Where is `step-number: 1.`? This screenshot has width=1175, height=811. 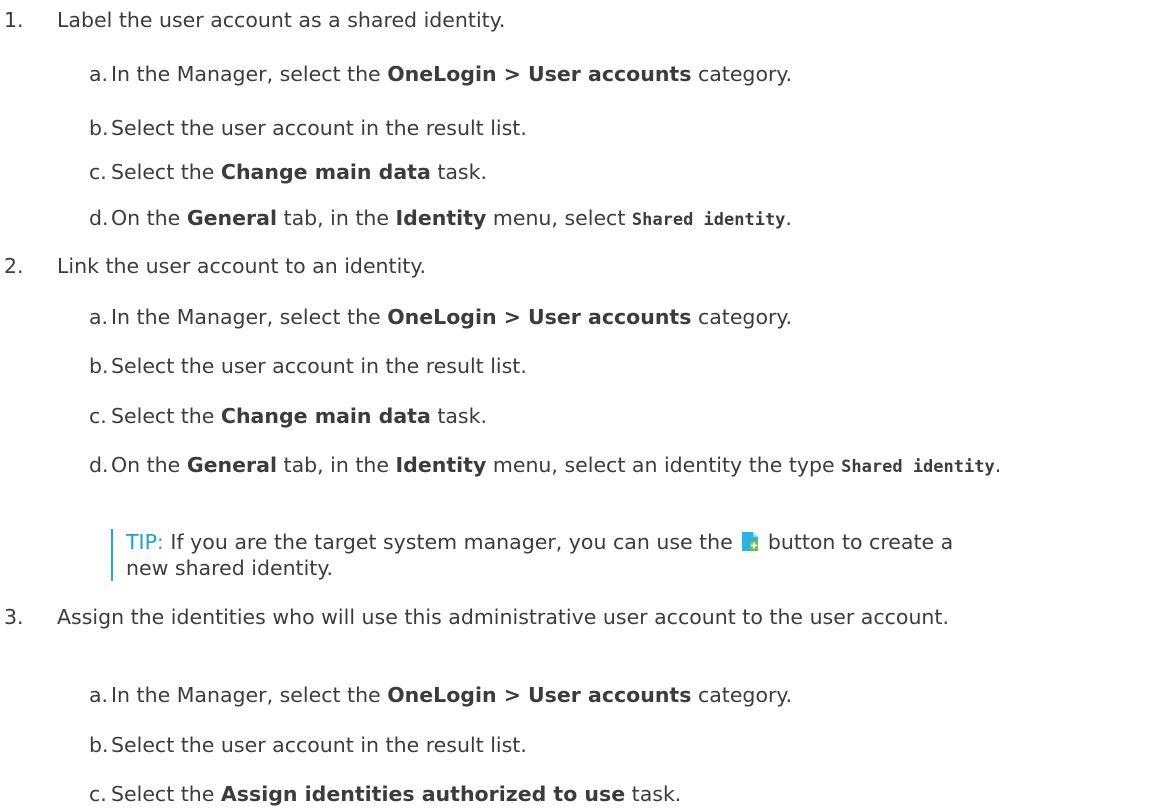
step-number: 1. is located at coordinates (14, 20).